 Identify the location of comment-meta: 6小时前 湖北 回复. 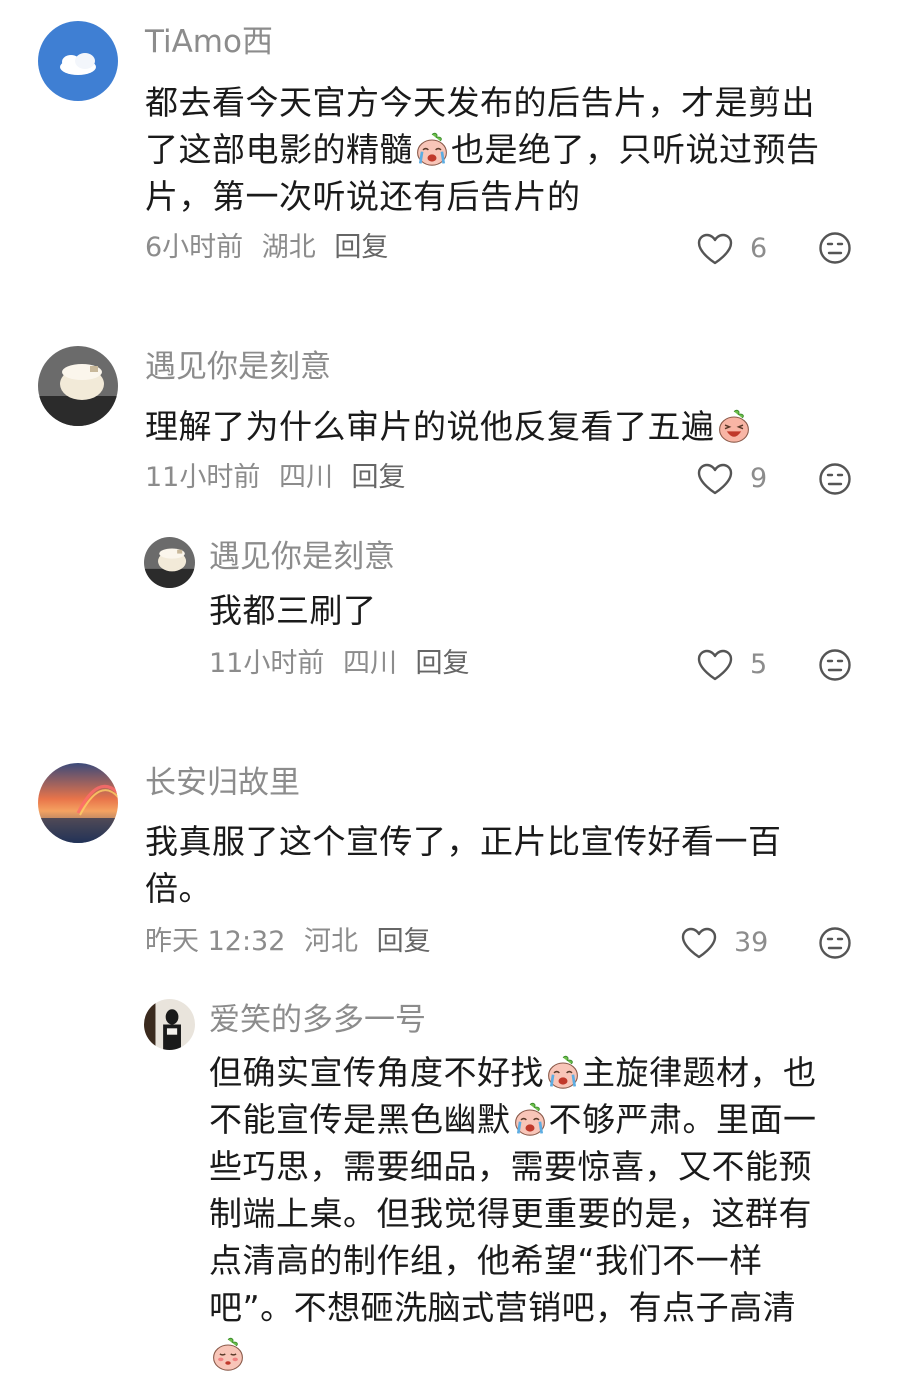
(271, 248).